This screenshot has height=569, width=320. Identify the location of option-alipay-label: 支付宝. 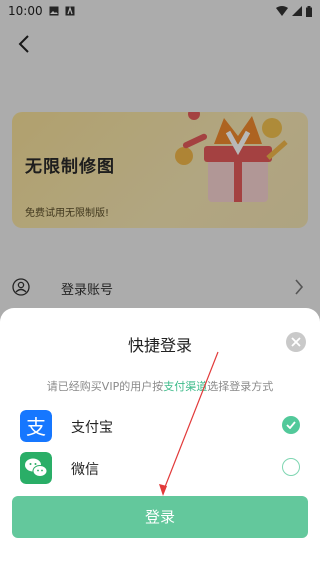
(92, 428).